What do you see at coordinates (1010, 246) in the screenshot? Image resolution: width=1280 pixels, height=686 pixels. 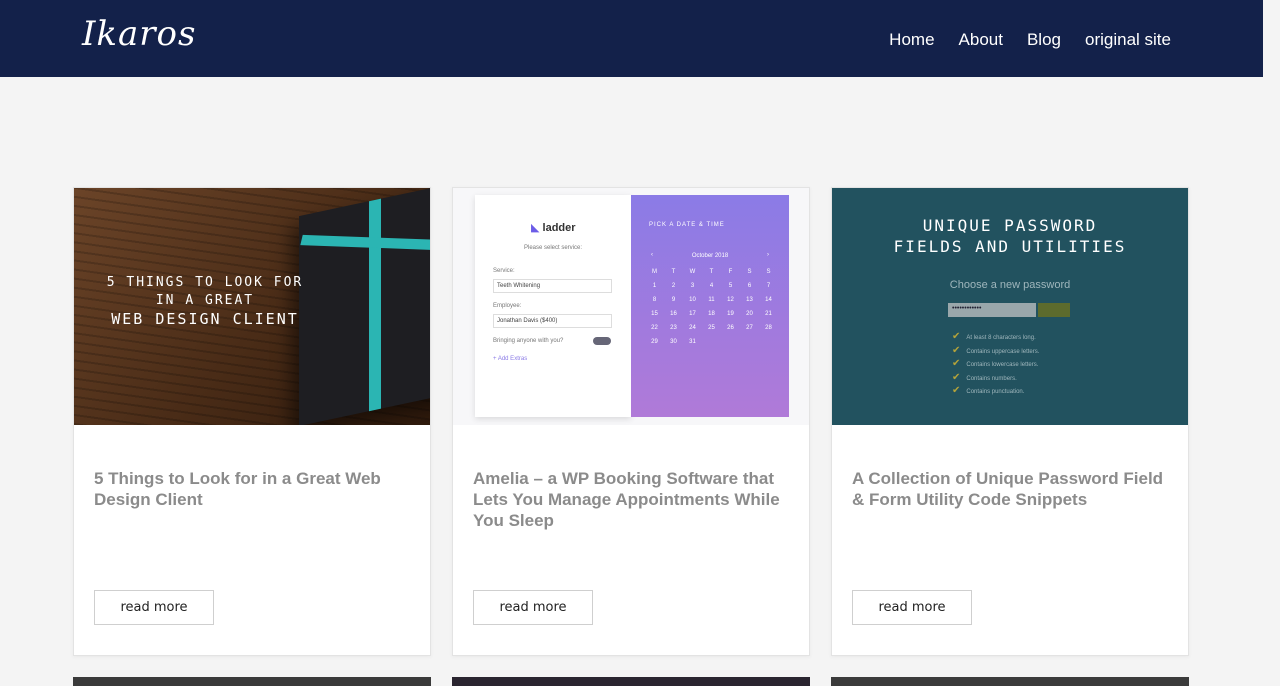 I see `thumb-line: FIELDS AND UTILITIES` at bounding box center [1010, 246].